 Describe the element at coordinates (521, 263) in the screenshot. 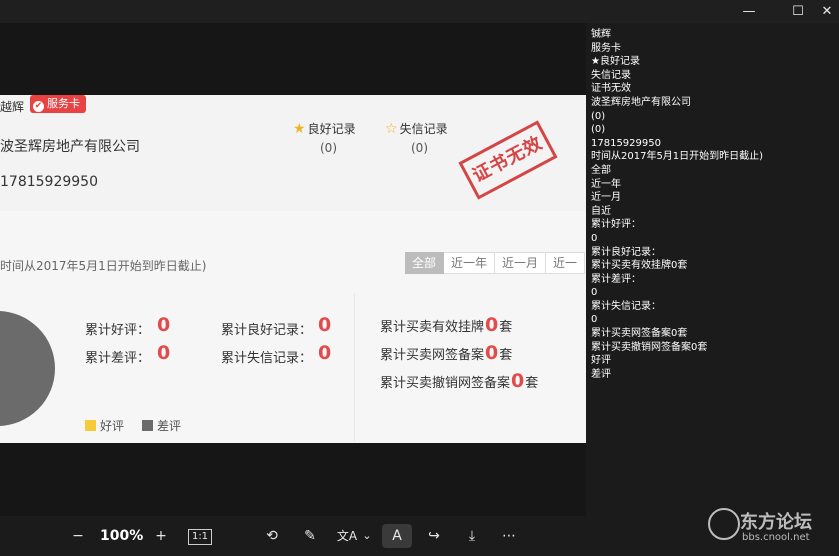

I see `tab-last-month: 近一月` at that location.